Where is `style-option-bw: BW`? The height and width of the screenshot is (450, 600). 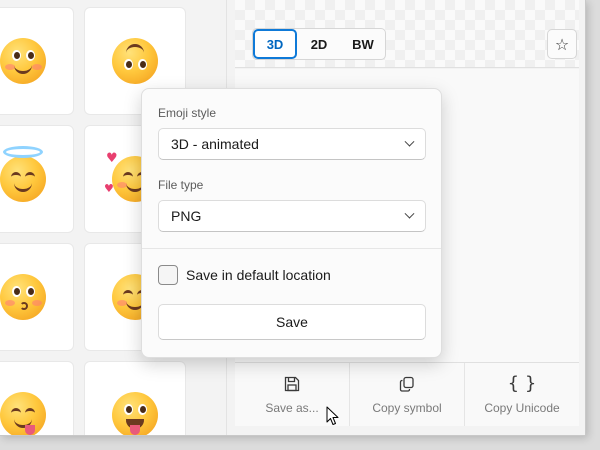 style-option-bw: BW is located at coordinates (363, 44).